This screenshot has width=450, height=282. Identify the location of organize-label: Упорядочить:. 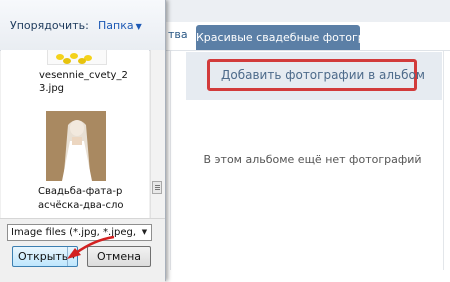
(49, 25).